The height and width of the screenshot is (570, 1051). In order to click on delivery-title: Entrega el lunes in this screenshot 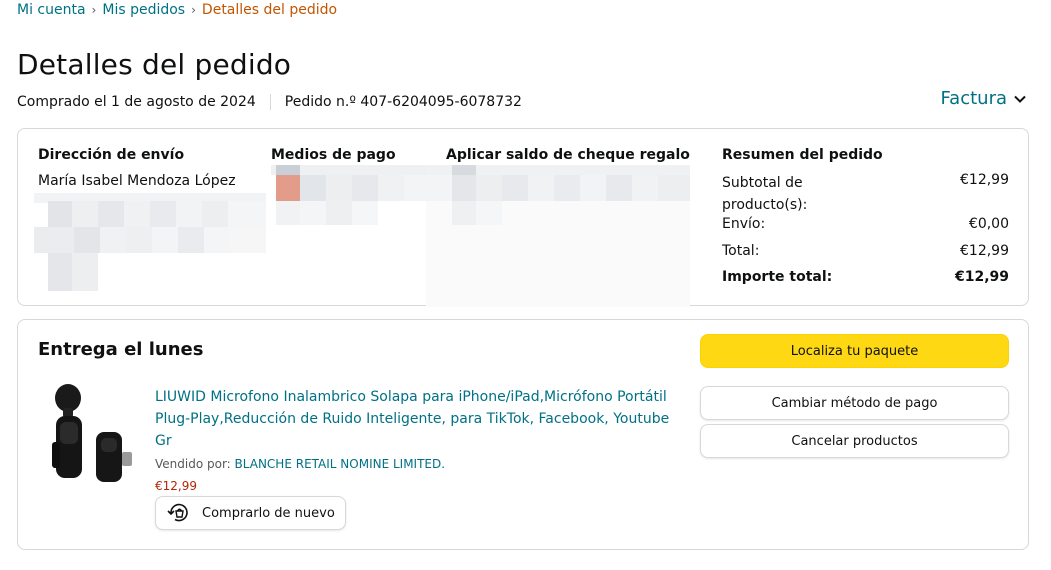, I will do `click(121, 349)`.